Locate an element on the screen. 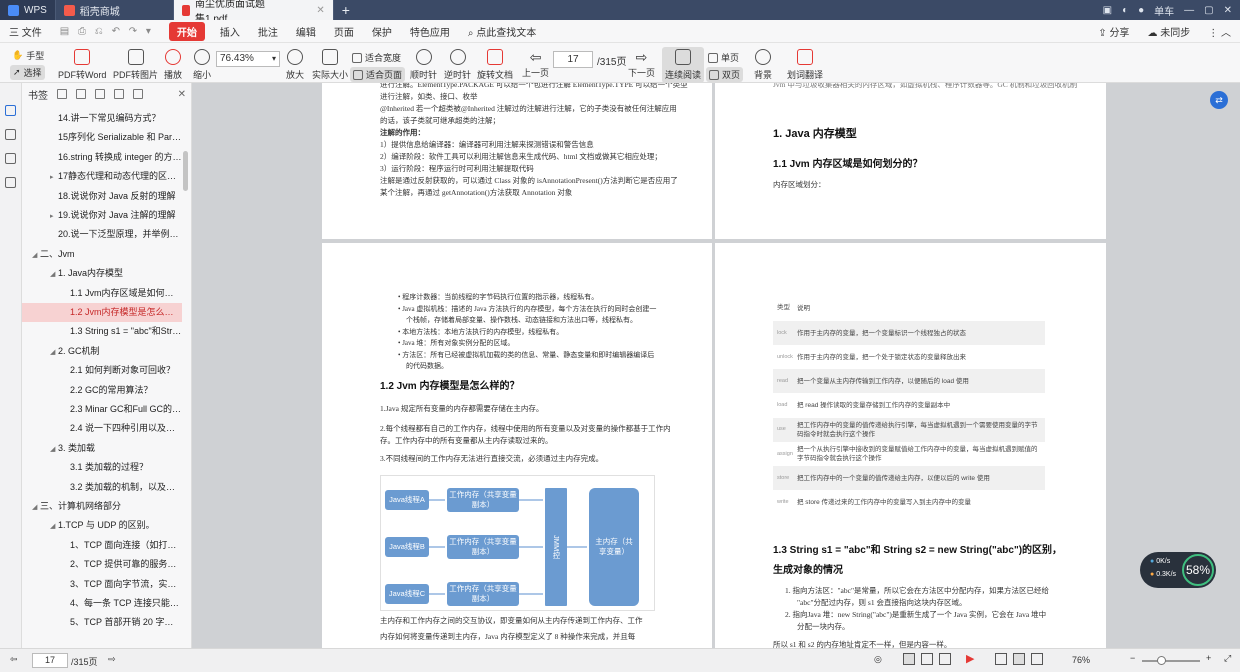 The width and height of the screenshot is (1240, 672). zoom-select: 76.43% ▾ is located at coordinates (248, 59).